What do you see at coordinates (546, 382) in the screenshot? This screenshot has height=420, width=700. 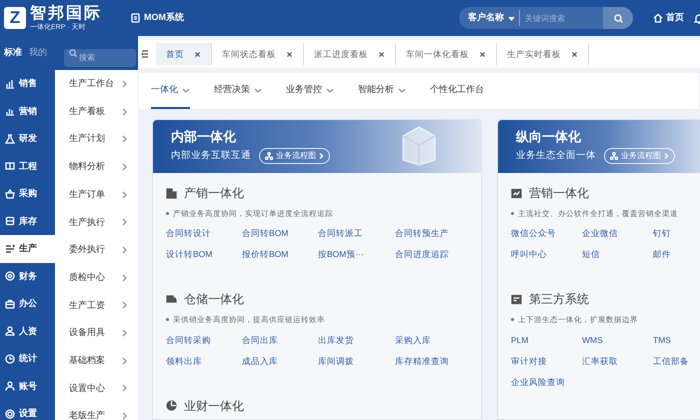 I see `feature-link: 企业风险查询` at bounding box center [546, 382].